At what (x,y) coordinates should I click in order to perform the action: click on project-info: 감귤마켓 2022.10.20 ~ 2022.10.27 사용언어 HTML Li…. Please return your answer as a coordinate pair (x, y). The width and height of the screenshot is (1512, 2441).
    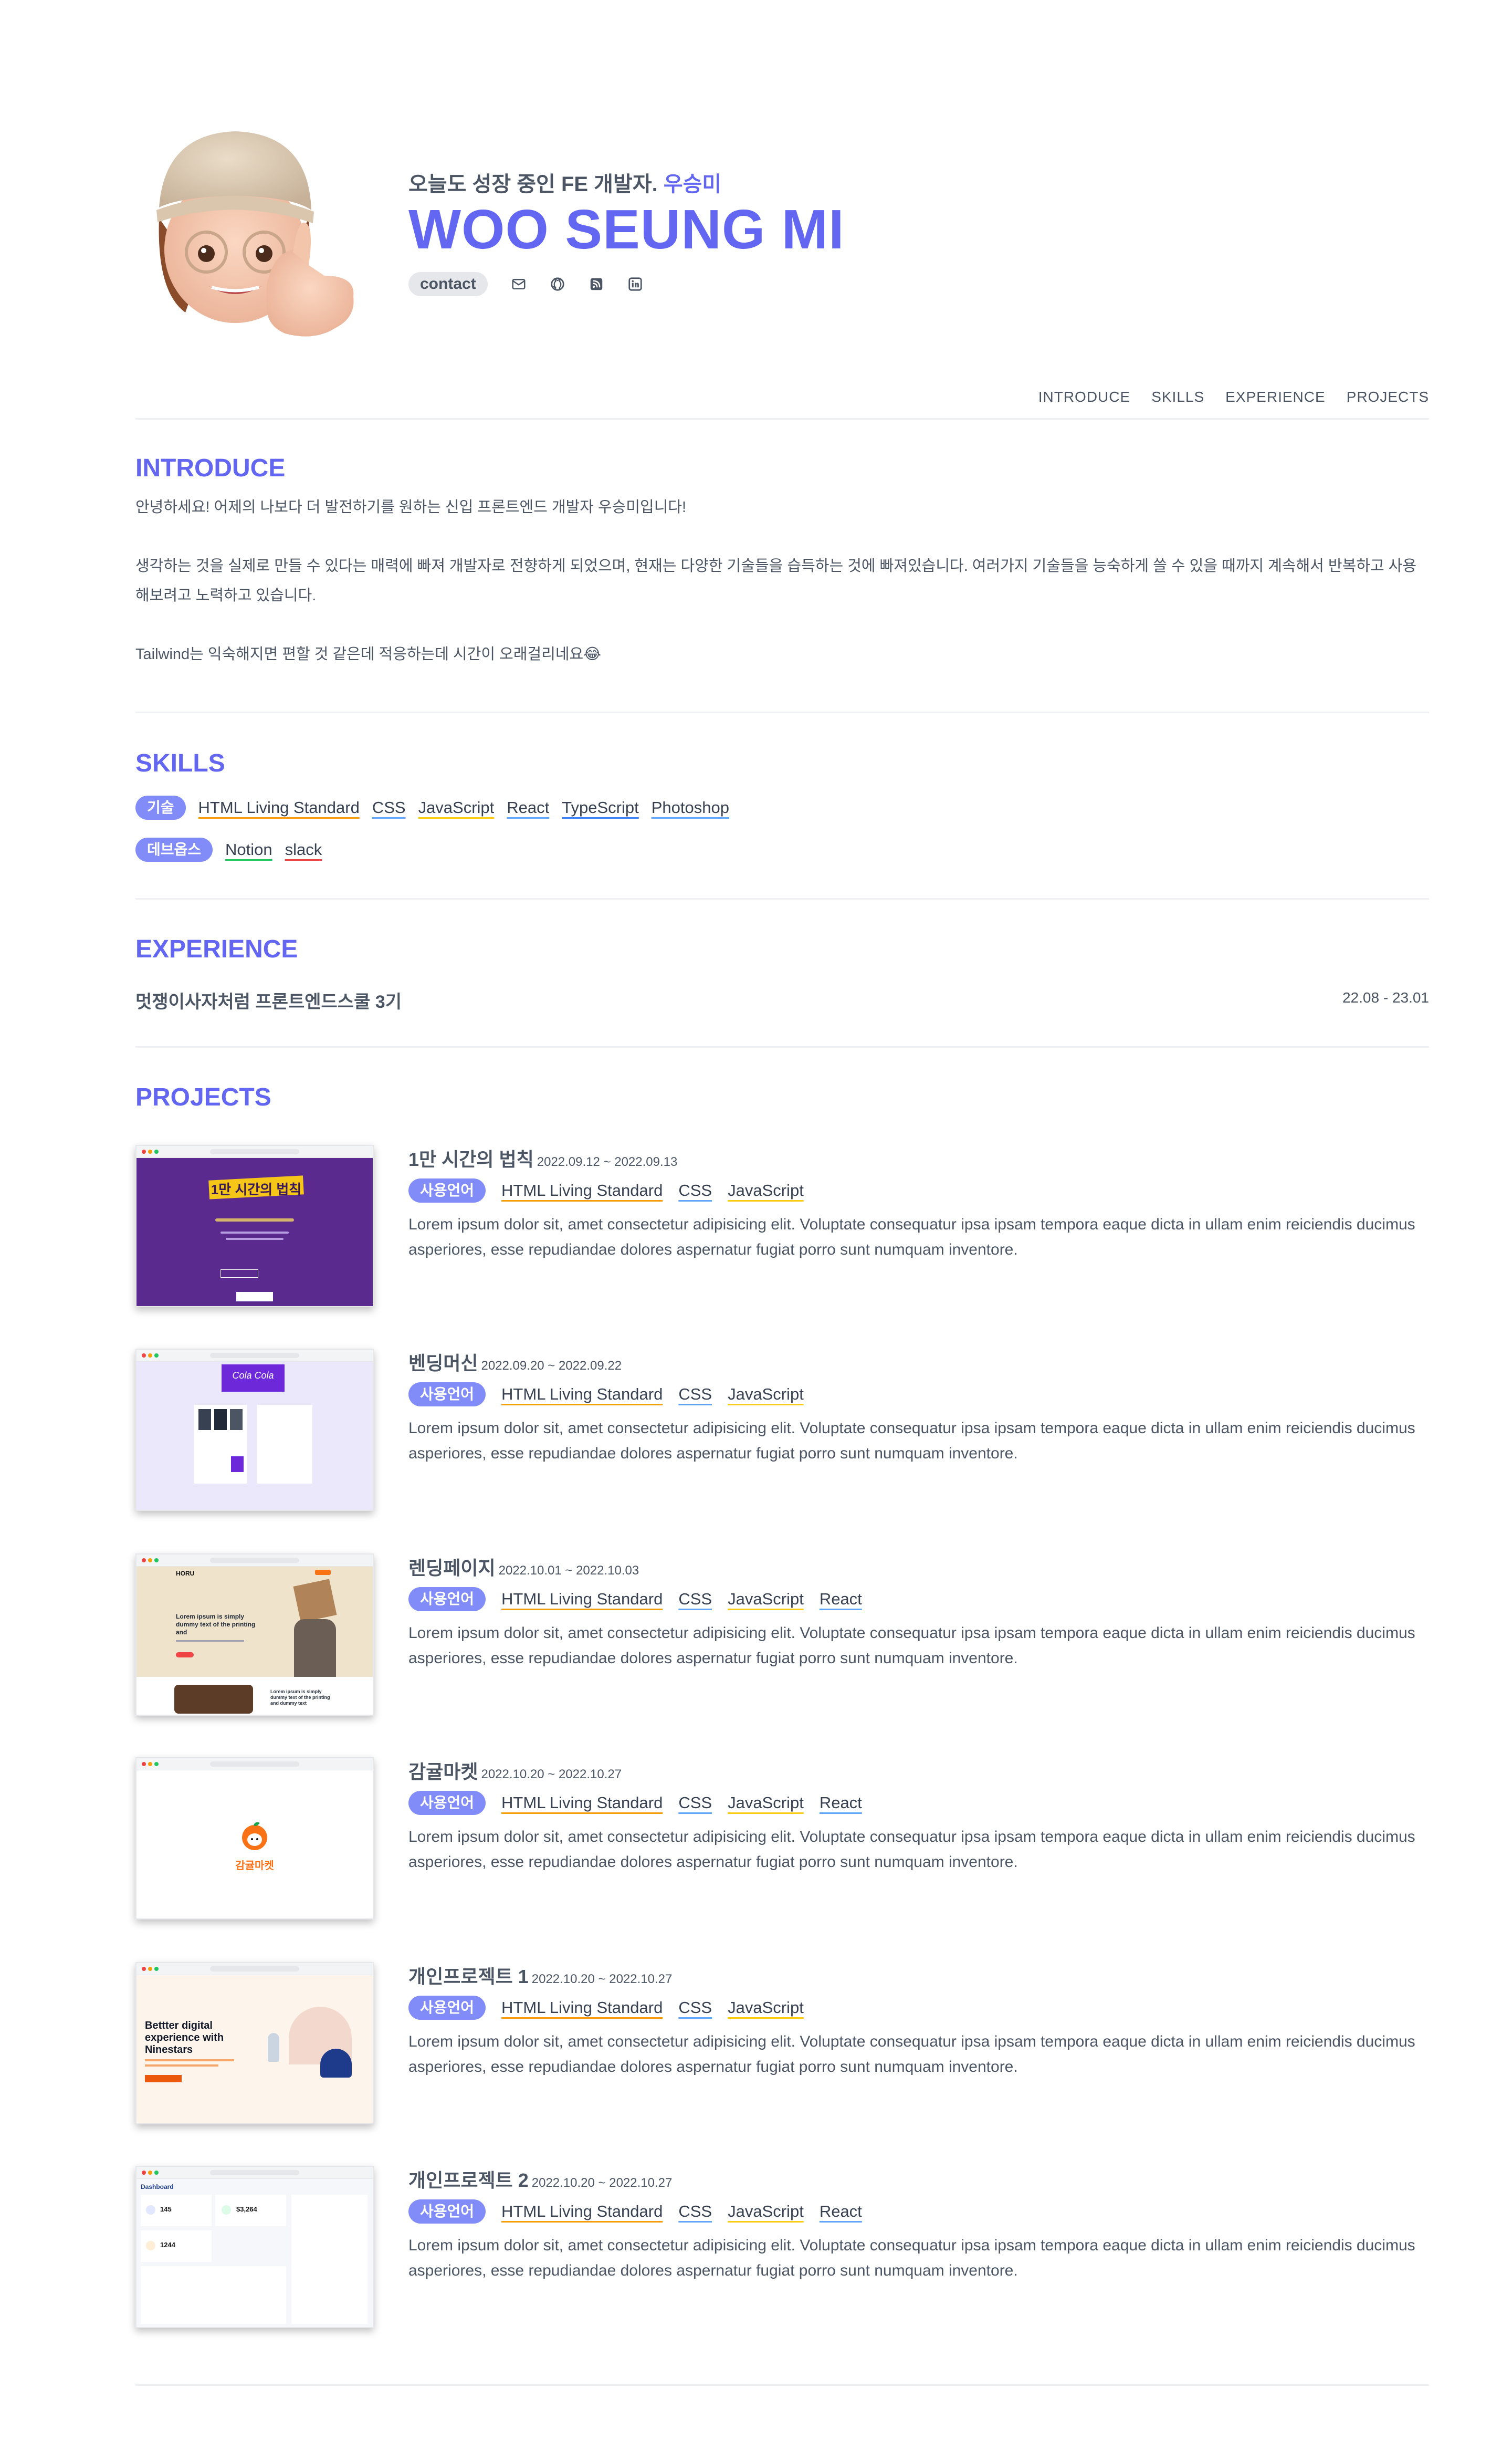
    Looking at the image, I should click on (918, 1816).